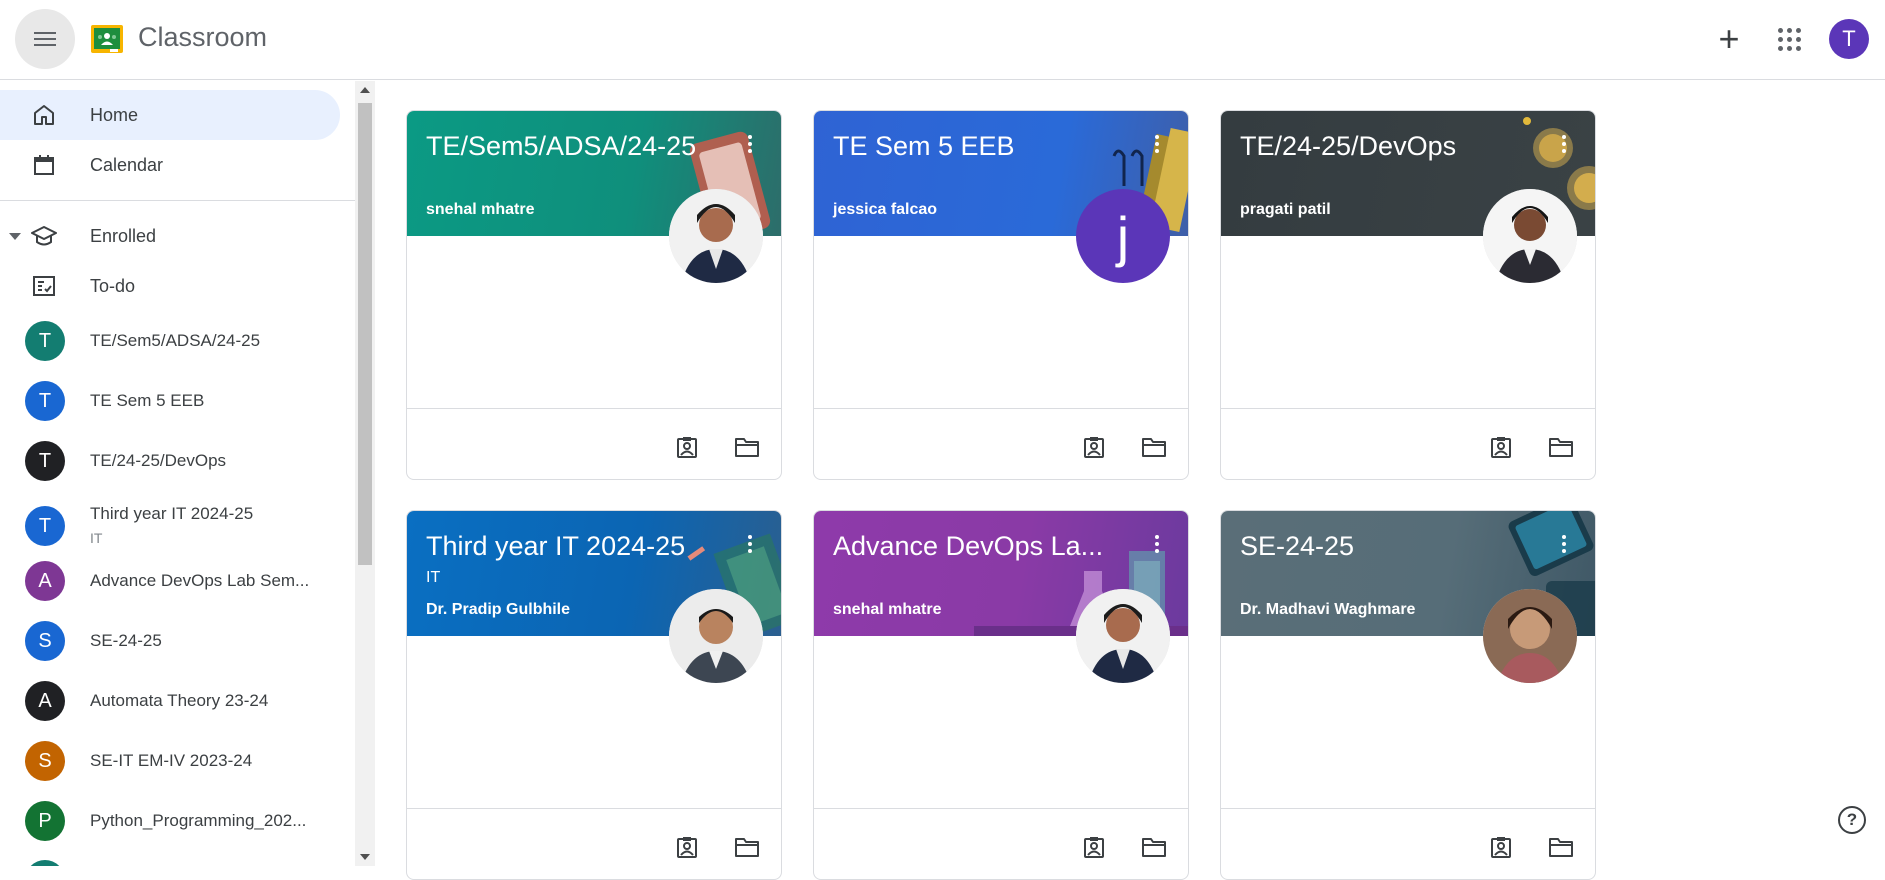 The image size is (1885, 880). What do you see at coordinates (1285, 210) in the screenshot?
I see `teacher-name: pragati patil` at bounding box center [1285, 210].